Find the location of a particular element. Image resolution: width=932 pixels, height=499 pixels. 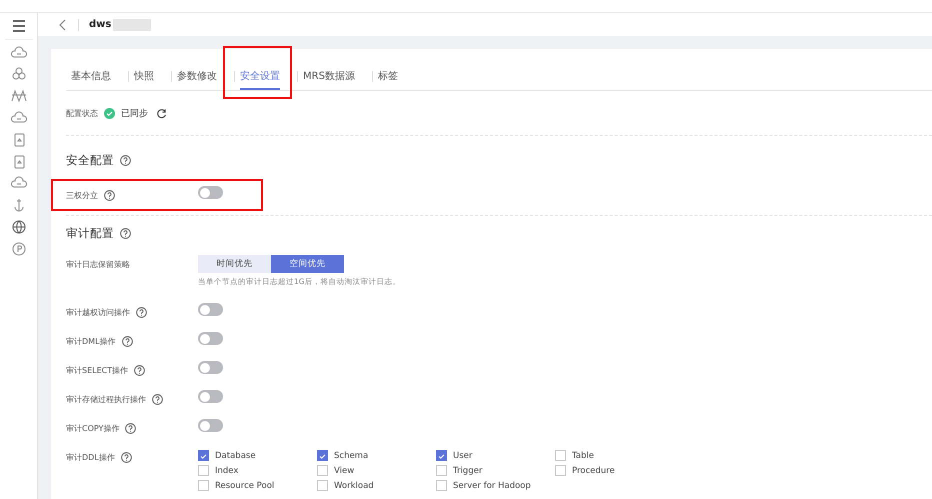

checkbox-label: Table is located at coordinates (583, 455).